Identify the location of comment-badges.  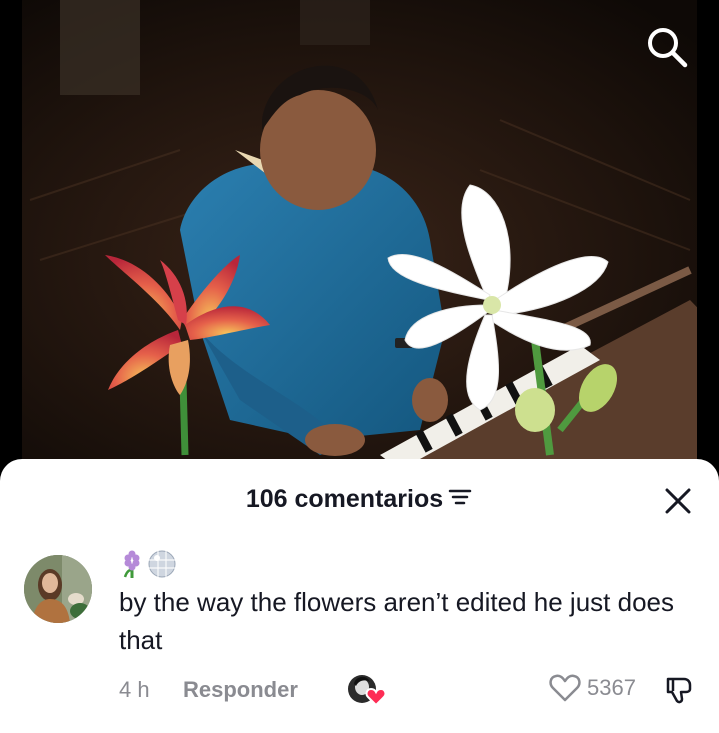
(148, 564).